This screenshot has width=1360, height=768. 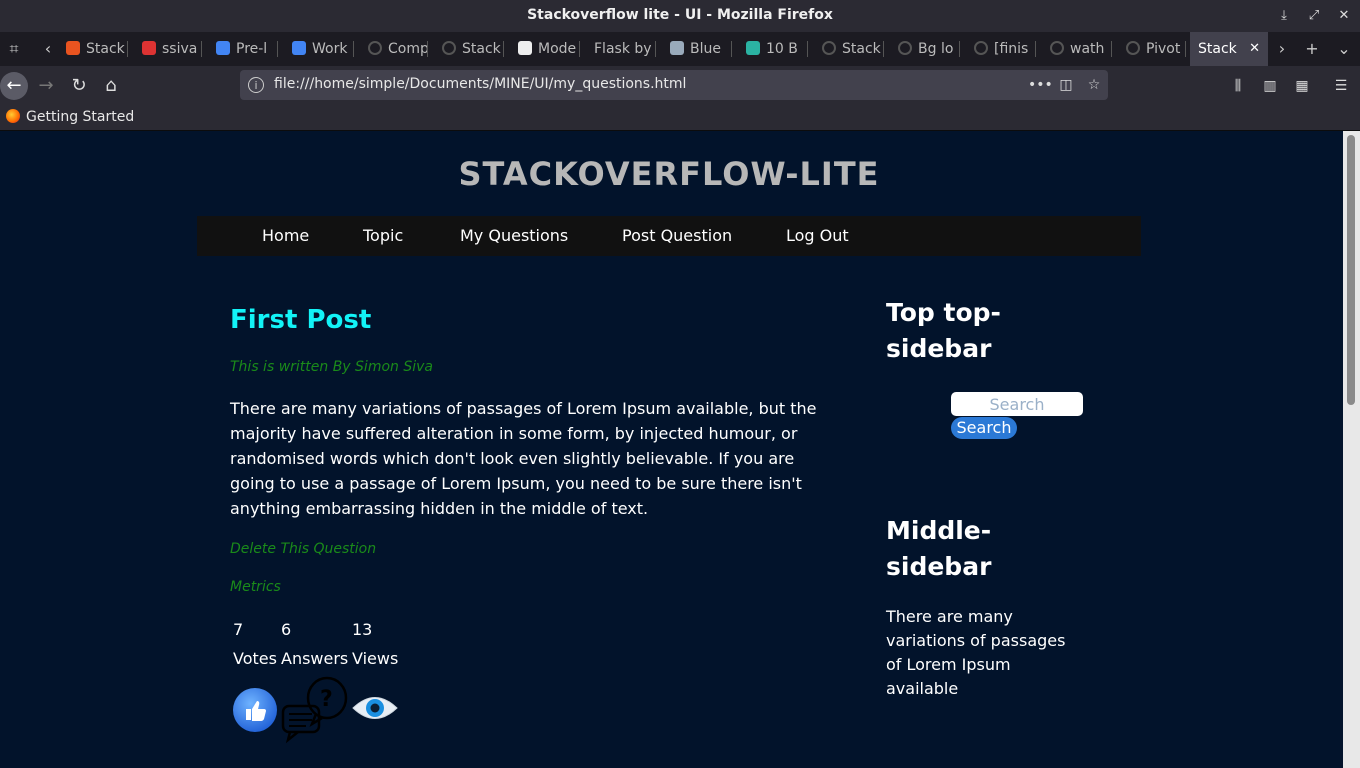 I want to click on firefox-icon, so click(x=13, y=116).